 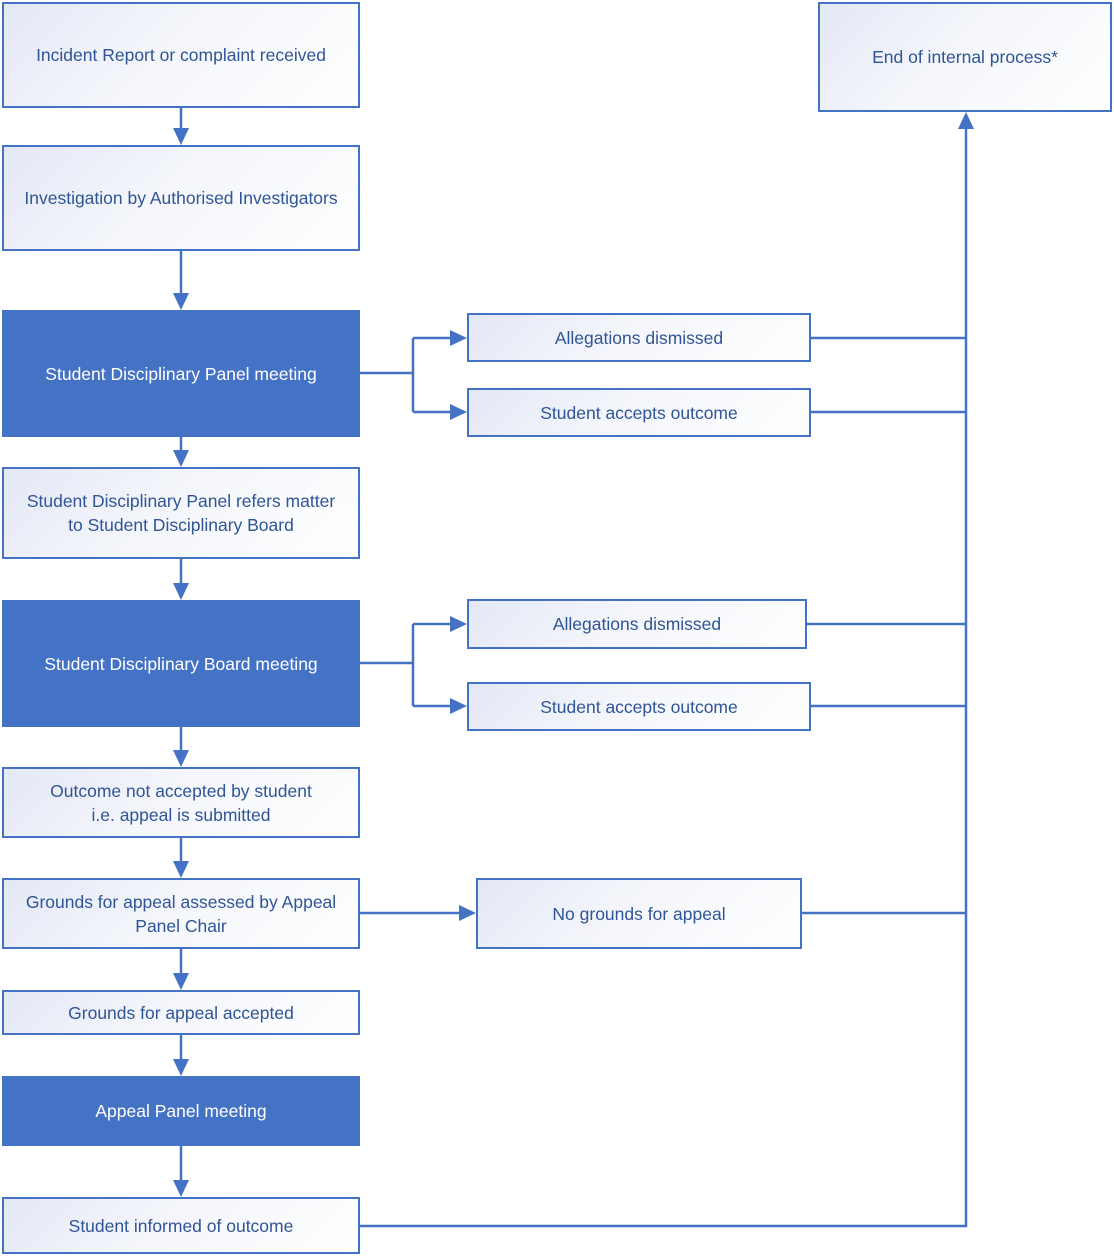 I want to click on node-board-student-accepts: Student accepts outcome, so click(x=639, y=706).